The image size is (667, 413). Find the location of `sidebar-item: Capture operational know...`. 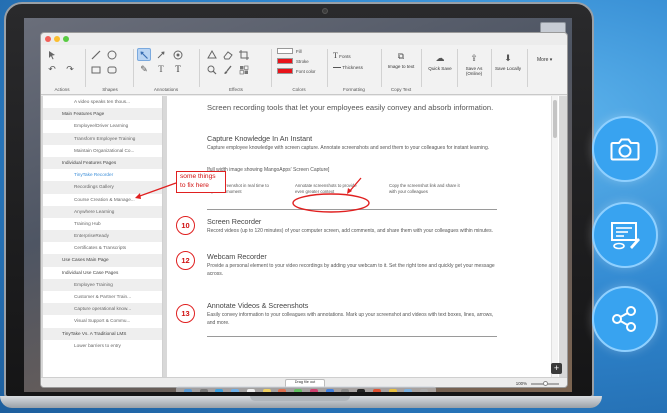

sidebar-item: Capture operational know... is located at coordinates (102, 309).